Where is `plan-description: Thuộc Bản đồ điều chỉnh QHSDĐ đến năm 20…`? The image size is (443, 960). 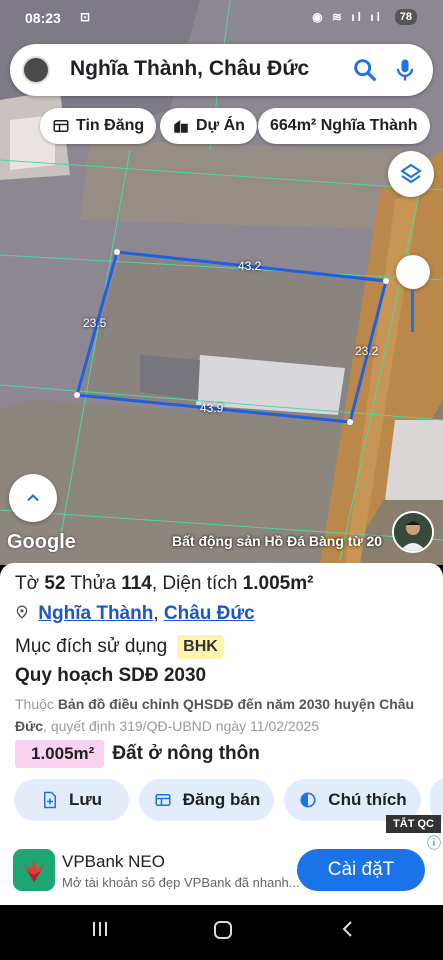
plan-description: Thuộc Bản đồ điều chỉnh QHSDĐ đến năm 20… is located at coordinates (225, 715).